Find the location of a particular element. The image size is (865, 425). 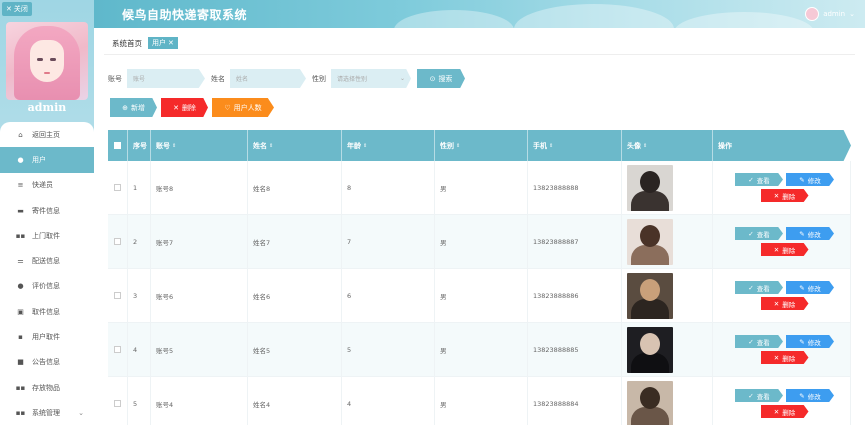

bag-icon: ▪ is located at coordinates (20, 337).